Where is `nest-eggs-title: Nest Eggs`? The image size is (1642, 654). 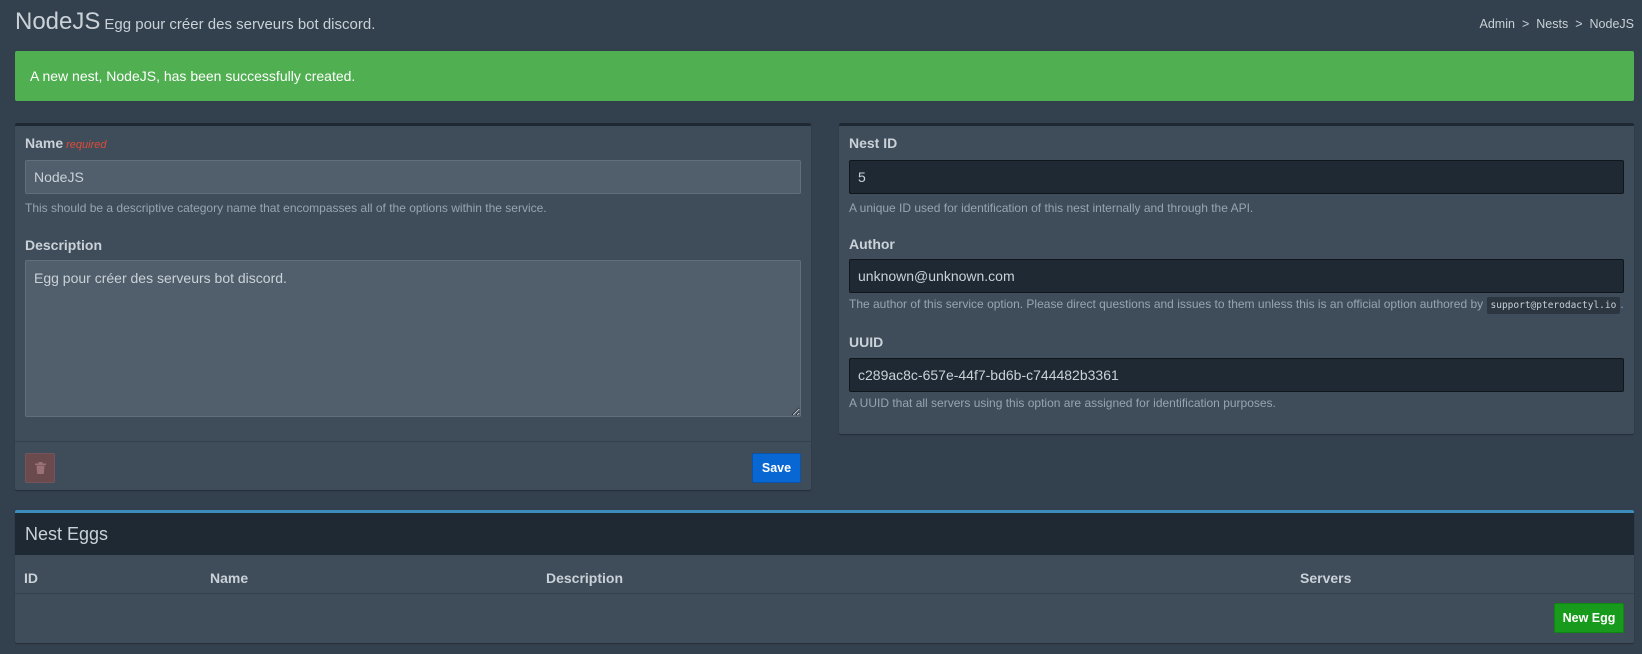 nest-eggs-title: Nest Eggs is located at coordinates (67, 534).